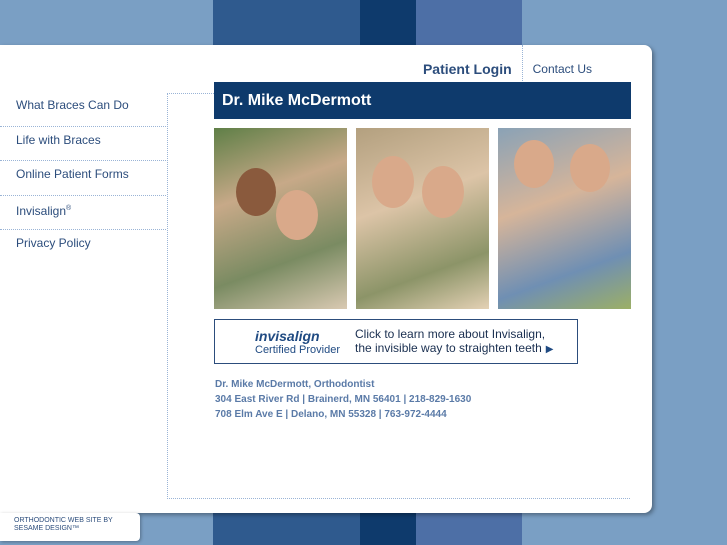 This screenshot has height=545, width=727. What do you see at coordinates (422, 100) in the screenshot?
I see `page-title: Dr. Mike McDermott` at bounding box center [422, 100].